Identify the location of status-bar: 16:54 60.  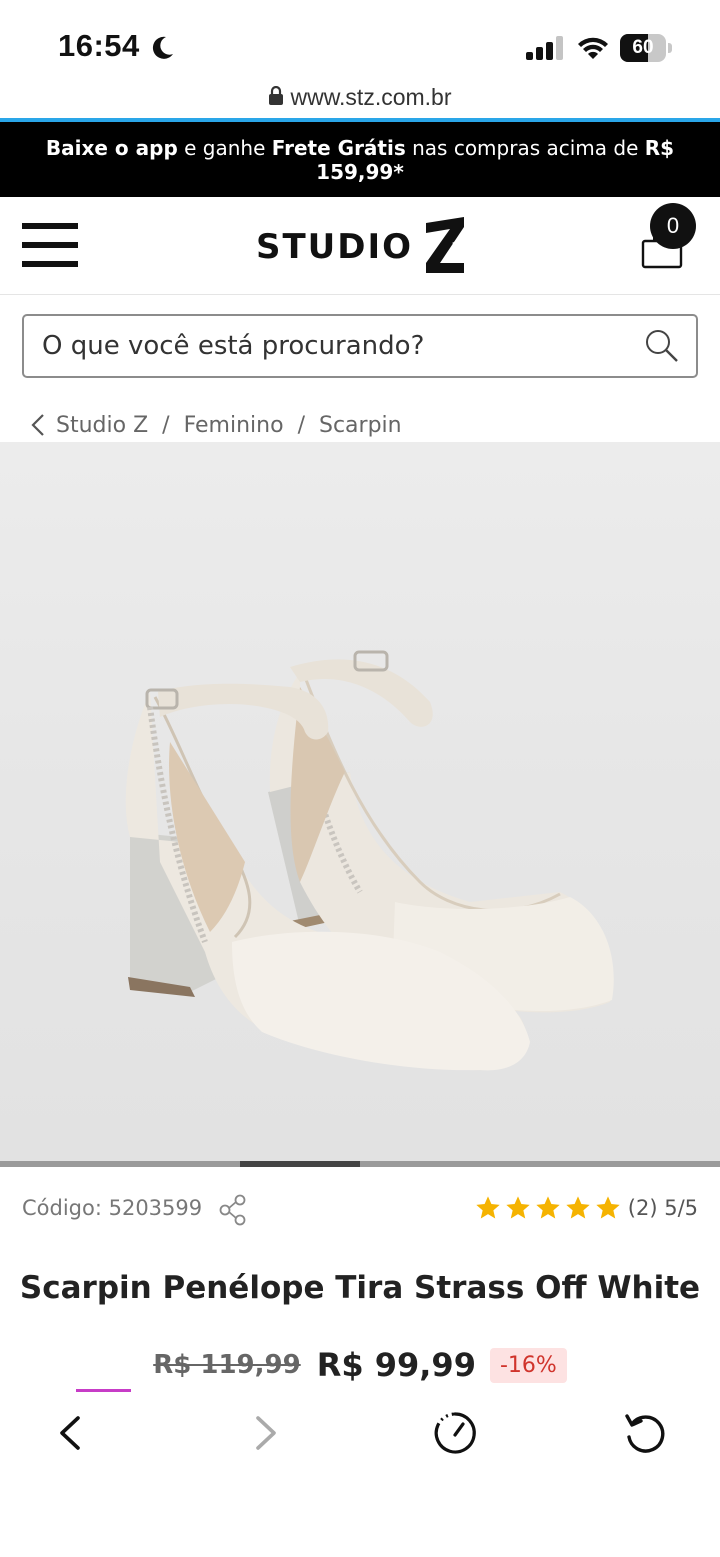
(360, 42).